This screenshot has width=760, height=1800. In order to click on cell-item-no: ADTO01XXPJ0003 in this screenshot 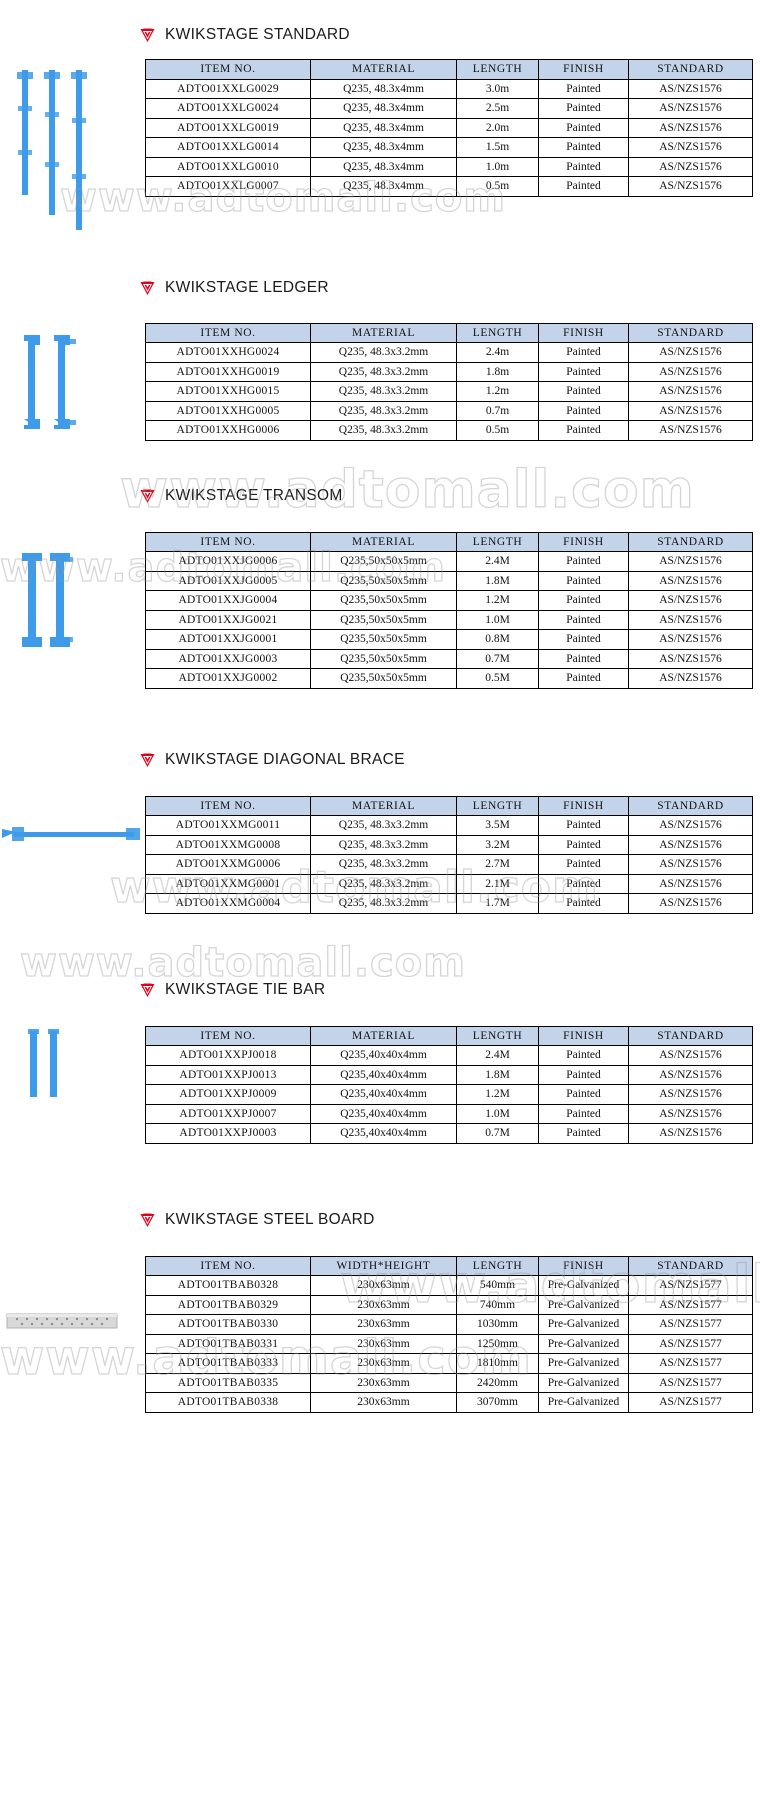, I will do `click(228, 1133)`.